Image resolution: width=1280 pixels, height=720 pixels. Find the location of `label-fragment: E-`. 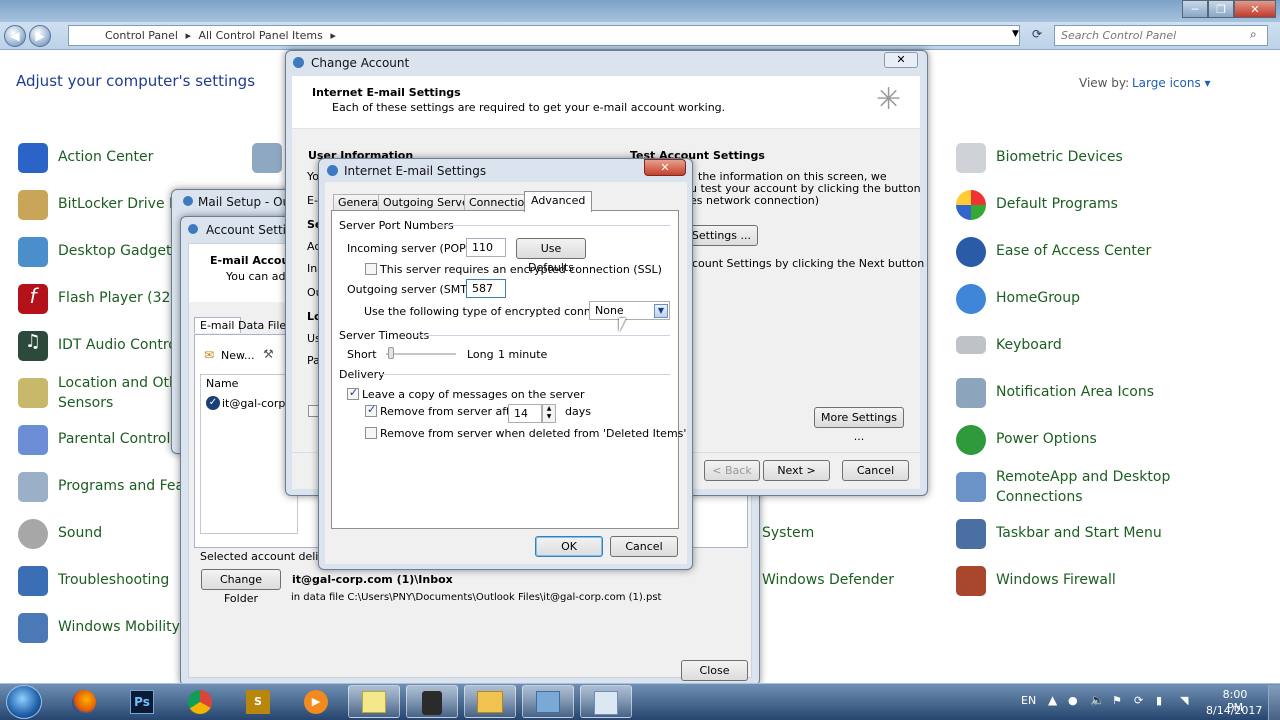

label-fragment: E- is located at coordinates (312, 200).